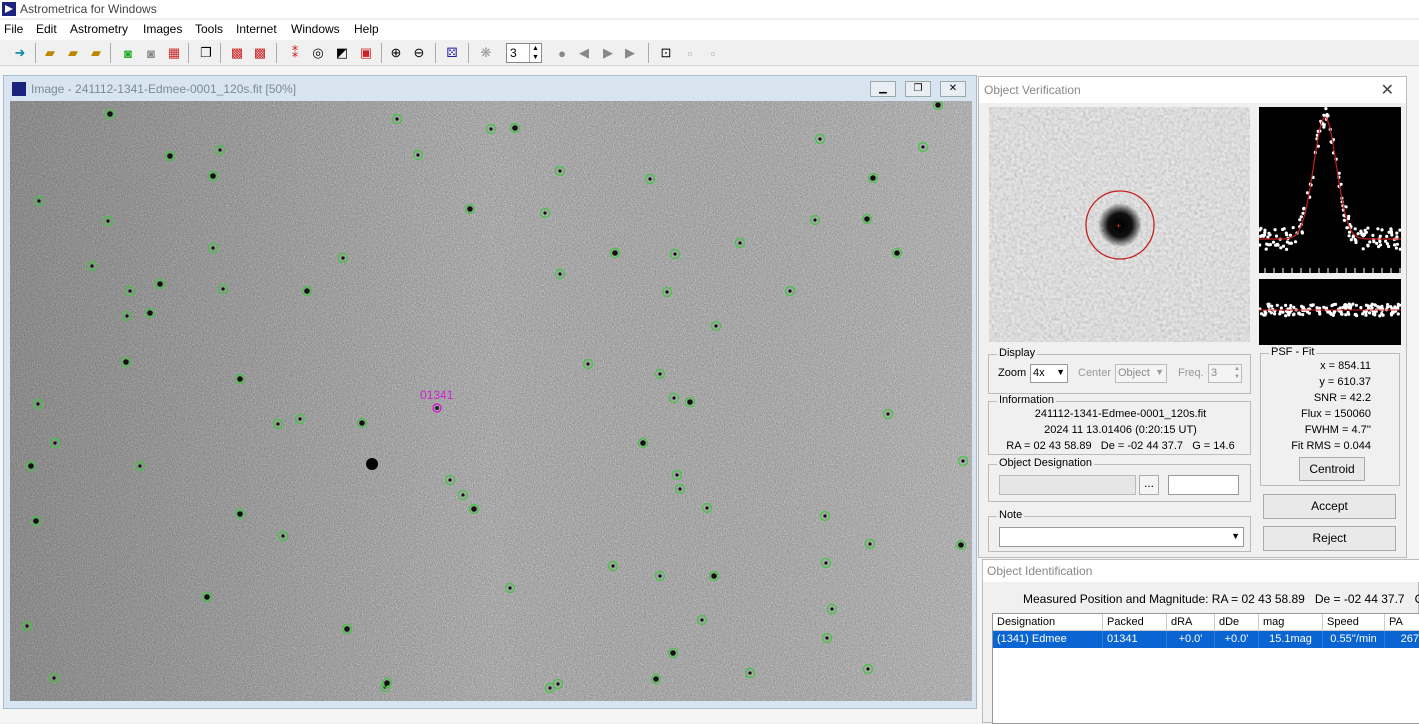 The height and width of the screenshot is (724, 1419). I want to click on grid-icon: ▦, so click(174, 53).